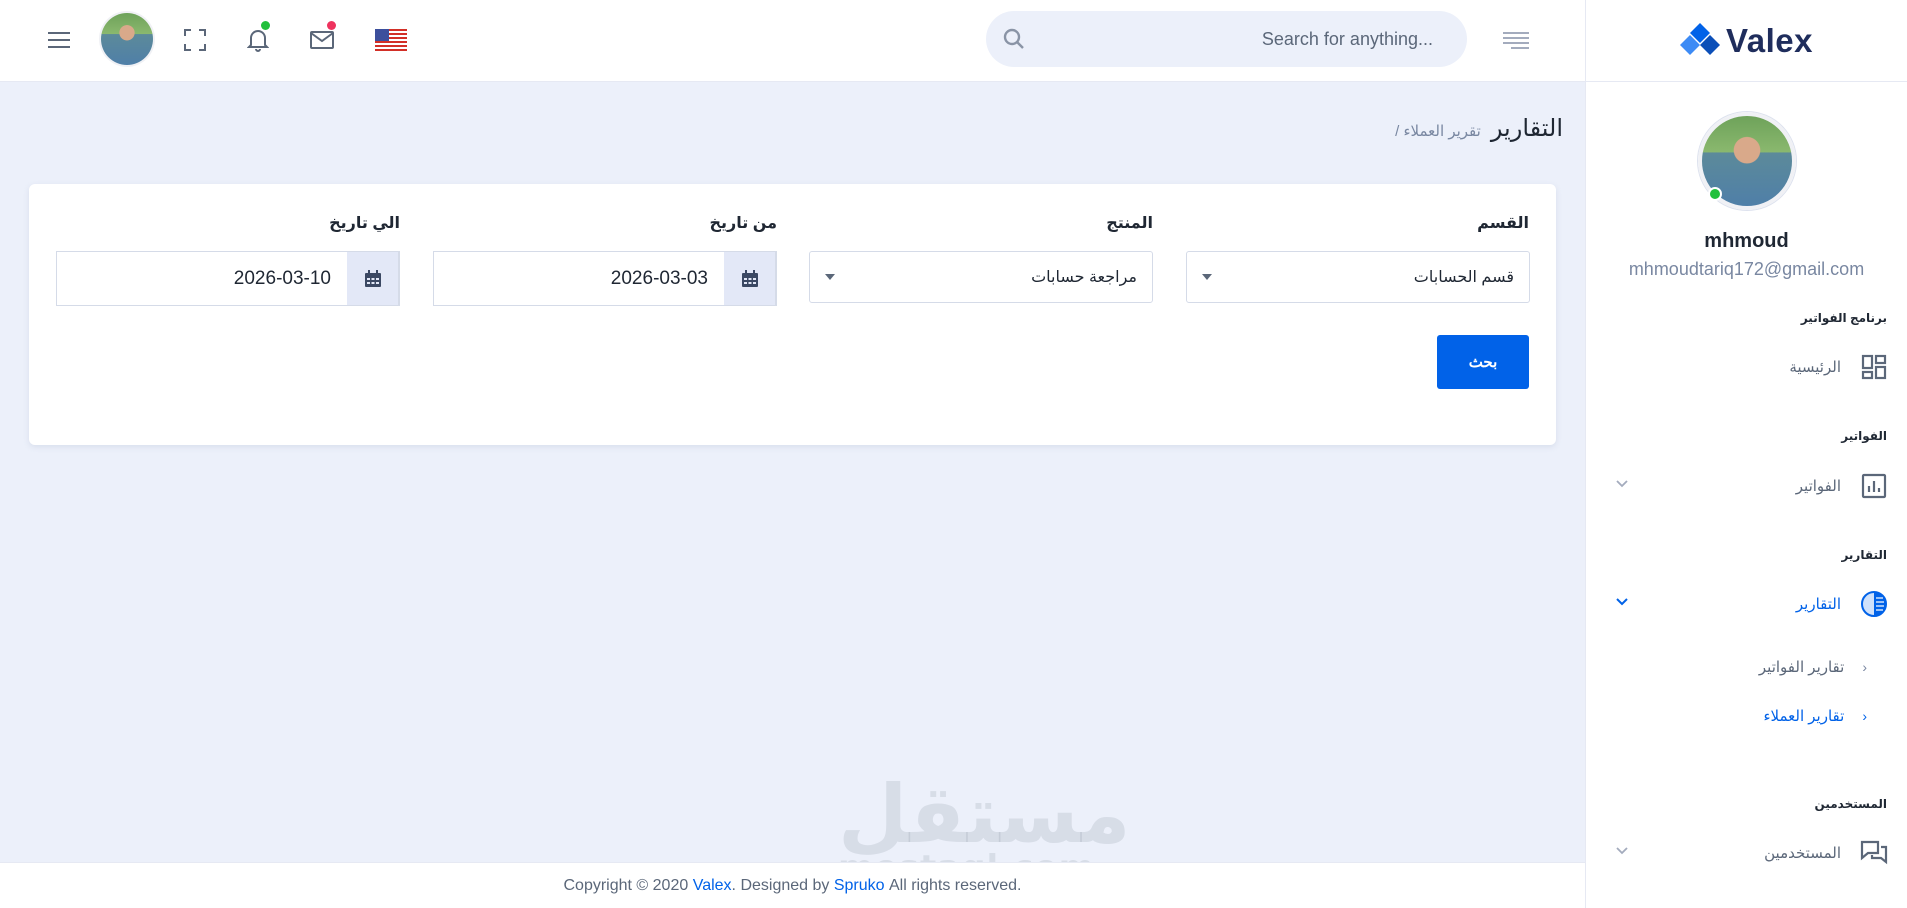 The image size is (1907, 908). What do you see at coordinates (282, 278) in the screenshot?
I see `to-date-value: 2026-03-10` at bounding box center [282, 278].